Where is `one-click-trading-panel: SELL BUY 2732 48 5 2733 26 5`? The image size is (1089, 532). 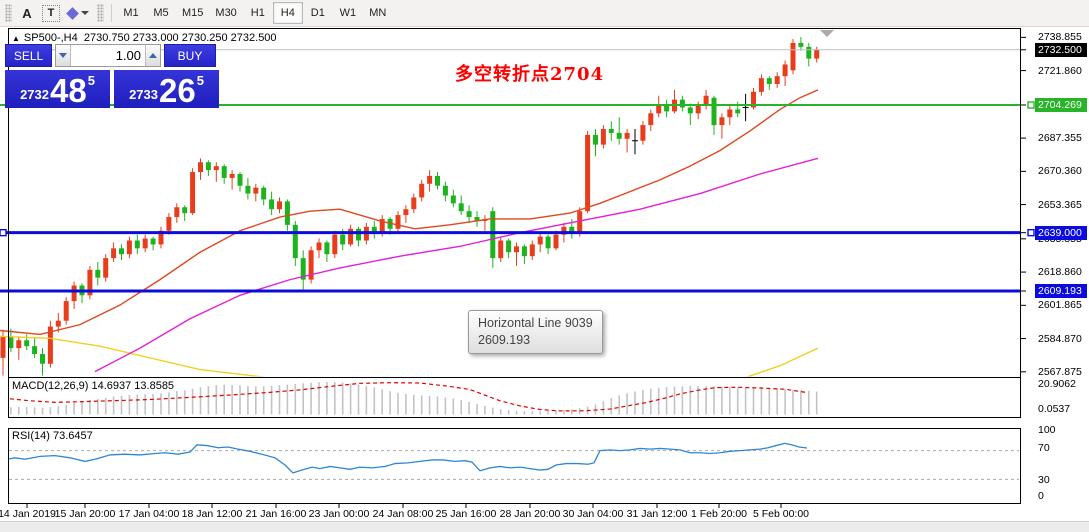 one-click-trading-panel: SELL BUY 2732 48 5 2733 26 5 is located at coordinates (113, 76).